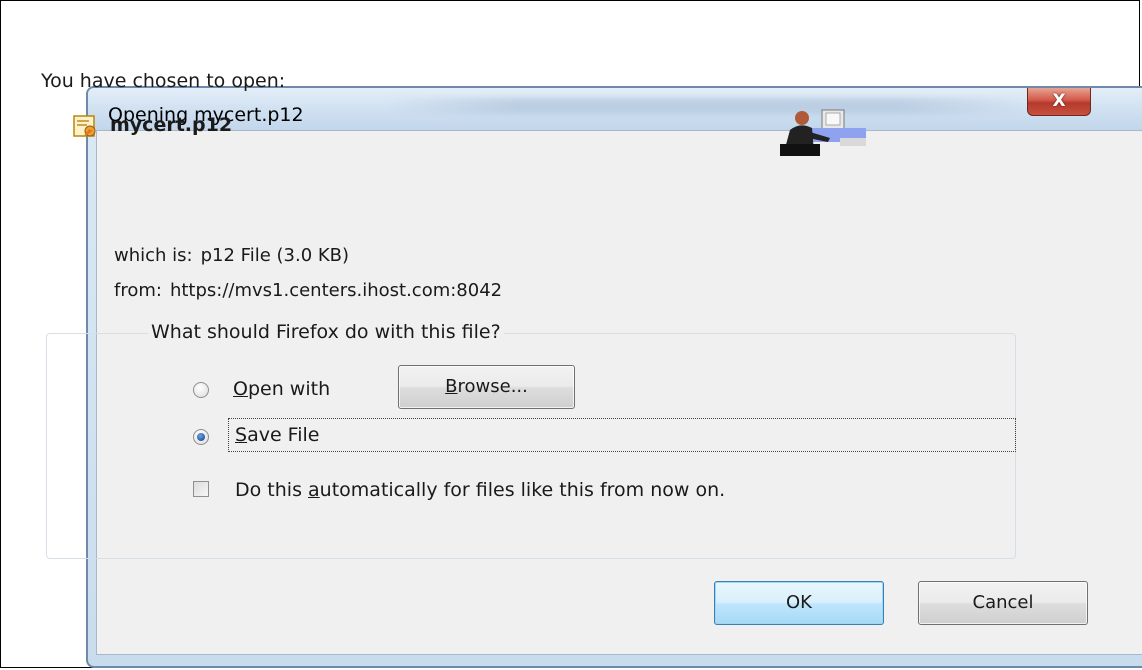  Describe the element at coordinates (163, 81) in the screenshot. I see `intro-text: You have chosen to open:` at that location.